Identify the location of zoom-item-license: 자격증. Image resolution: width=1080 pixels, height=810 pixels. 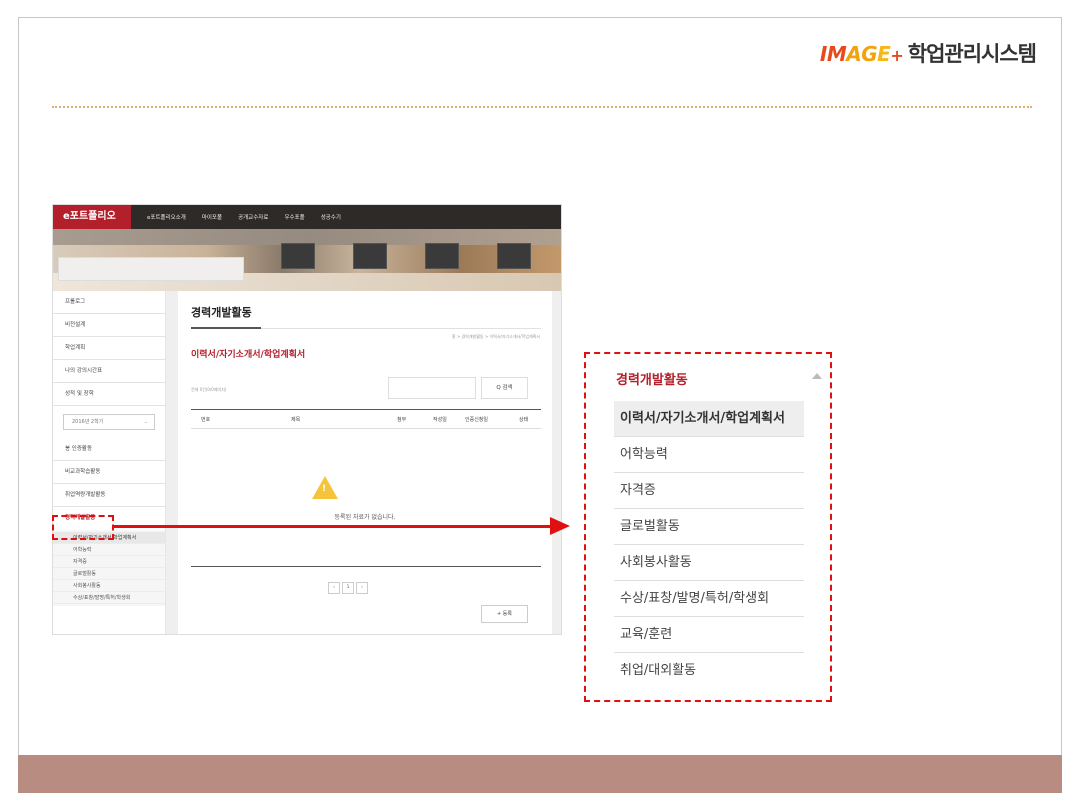
(709, 491).